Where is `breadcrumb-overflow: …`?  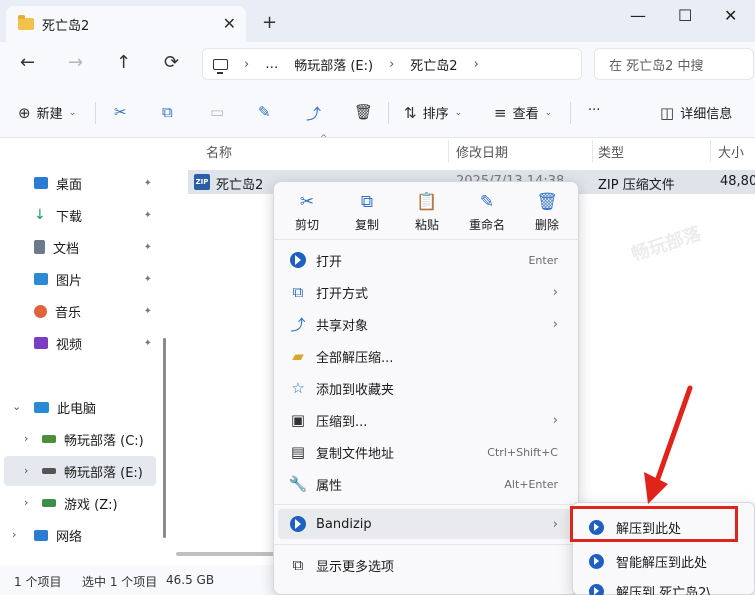
breadcrumb-overflow: … is located at coordinates (271, 64).